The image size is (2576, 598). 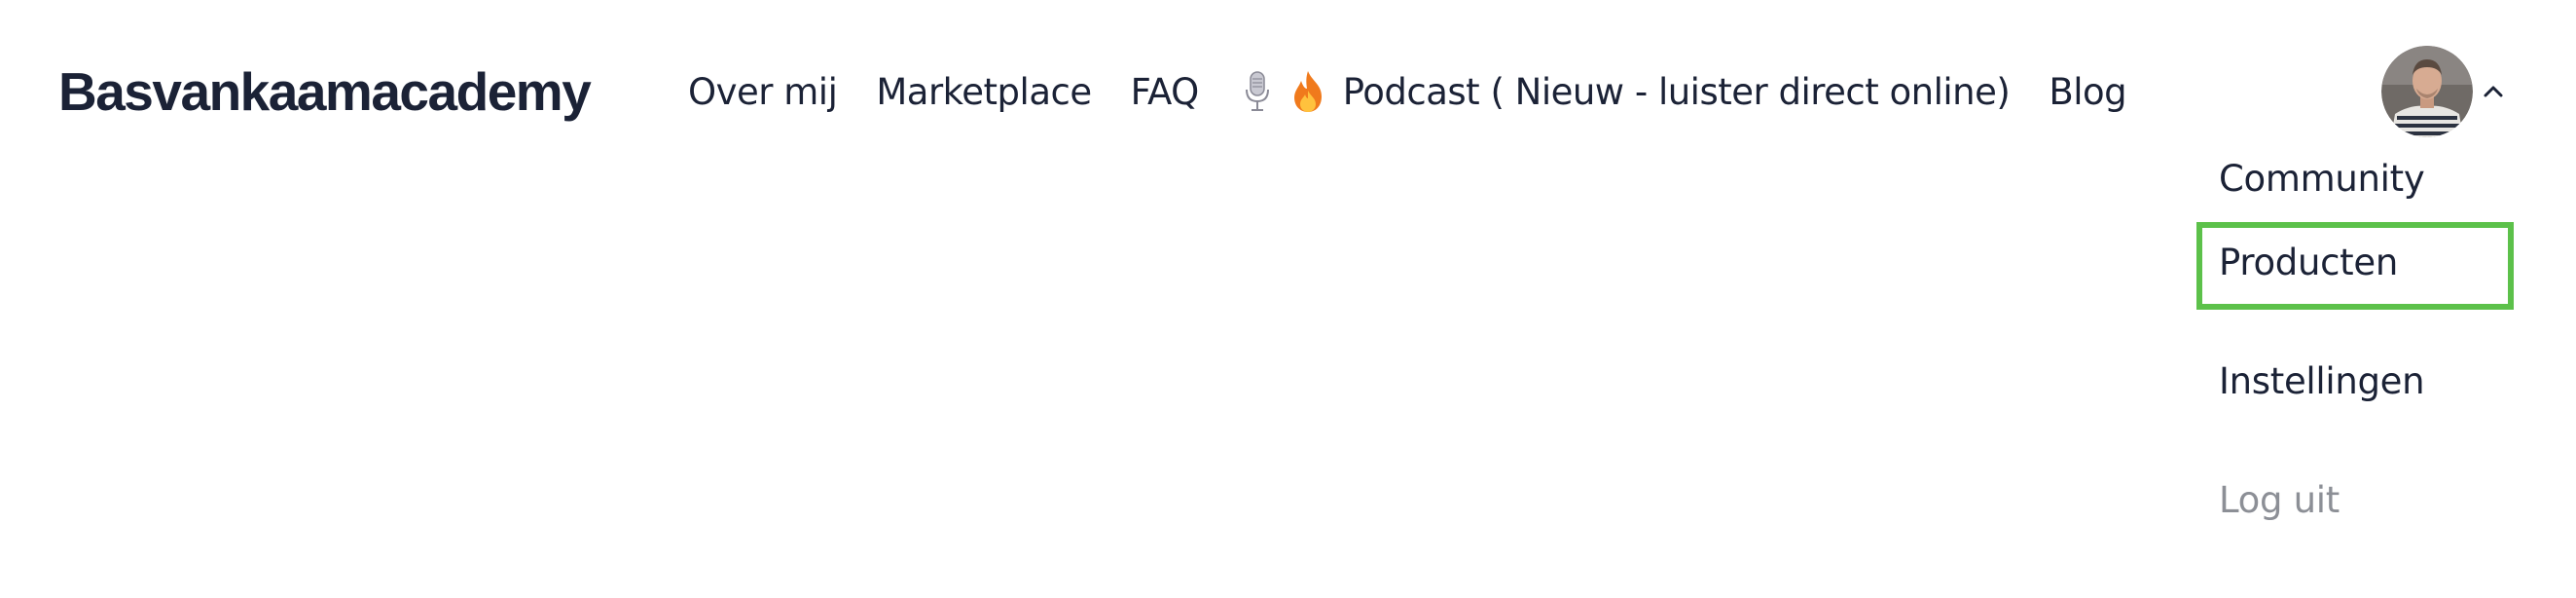 I want to click on nav-item-blog: Blog, so click(x=2087, y=92).